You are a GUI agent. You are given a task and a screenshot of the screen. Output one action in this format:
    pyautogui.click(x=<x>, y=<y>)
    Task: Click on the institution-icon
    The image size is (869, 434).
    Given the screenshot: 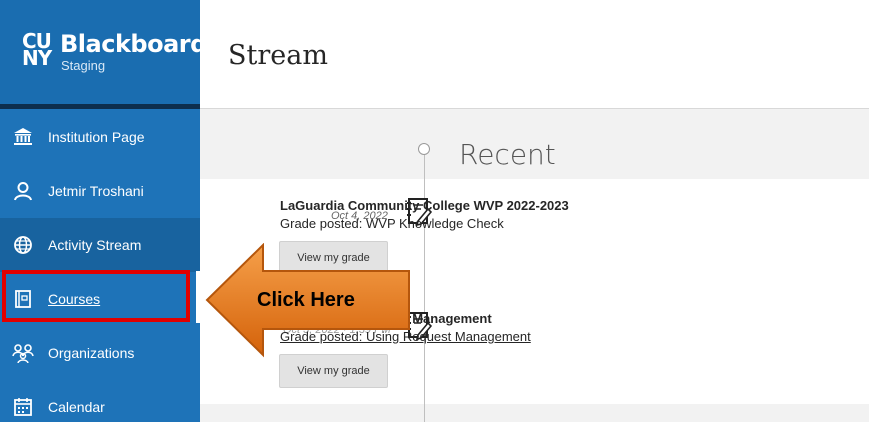 What is the action you would take?
    pyautogui.click(x=23, y=137)
    